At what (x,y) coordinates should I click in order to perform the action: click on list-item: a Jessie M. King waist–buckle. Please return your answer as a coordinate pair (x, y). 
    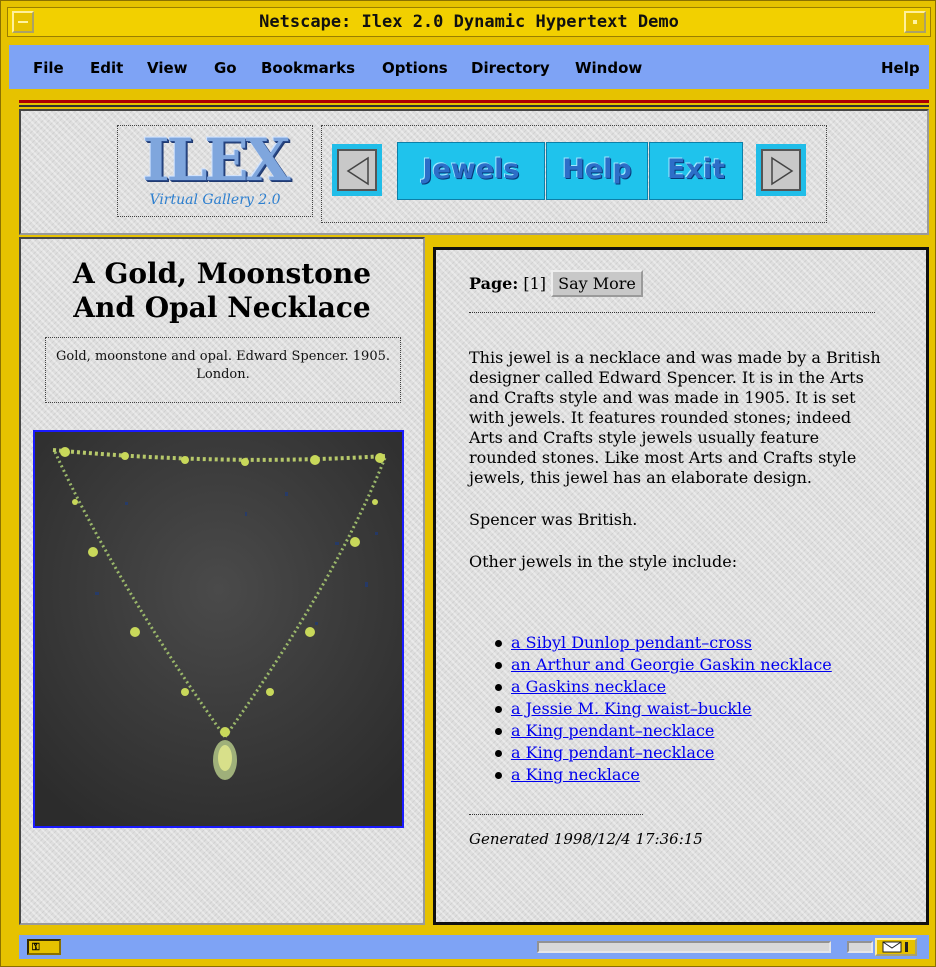
    Looking at the image, I should click on (663, 709).